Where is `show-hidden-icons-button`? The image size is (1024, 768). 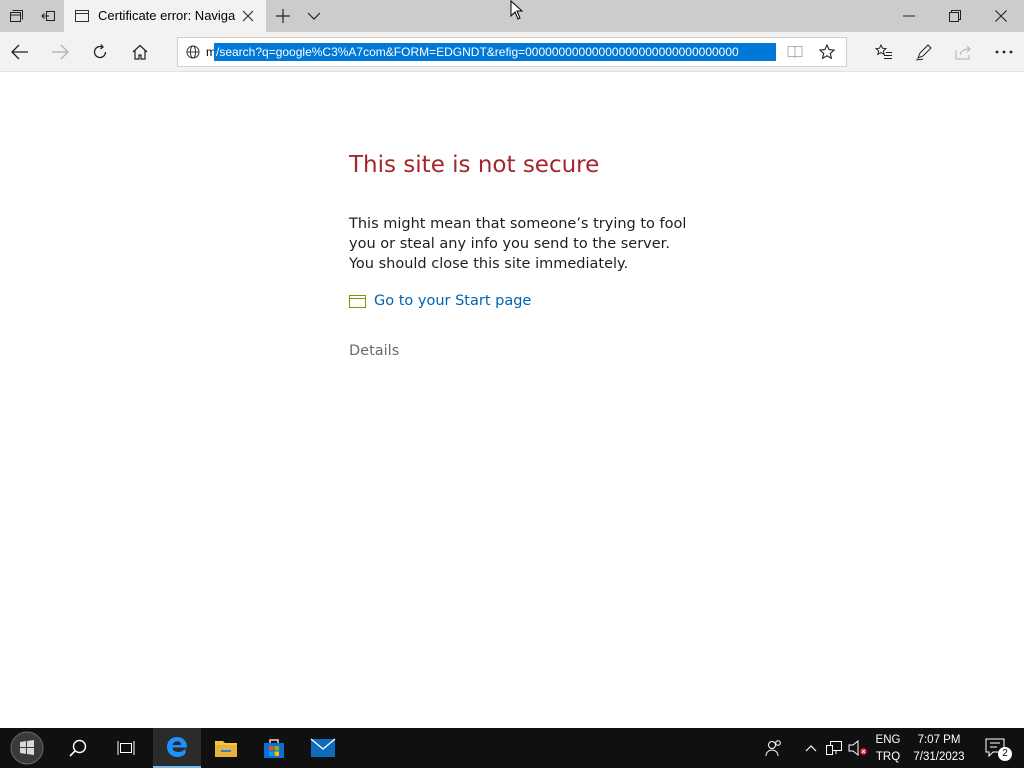 show-hidden-icons-button is located at coordinates (811, 748).